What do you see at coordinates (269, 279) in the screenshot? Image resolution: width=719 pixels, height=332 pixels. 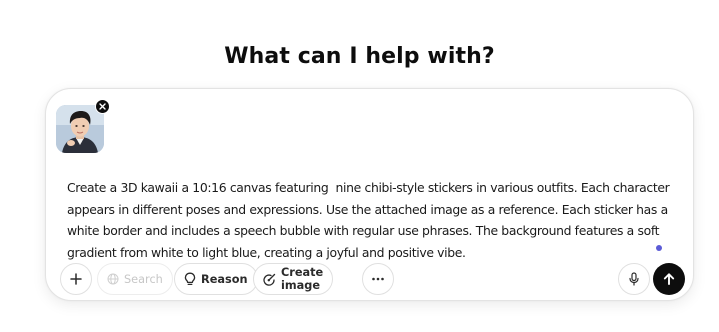 I see `paint-brush-icon` at bounding box center [269, 279].